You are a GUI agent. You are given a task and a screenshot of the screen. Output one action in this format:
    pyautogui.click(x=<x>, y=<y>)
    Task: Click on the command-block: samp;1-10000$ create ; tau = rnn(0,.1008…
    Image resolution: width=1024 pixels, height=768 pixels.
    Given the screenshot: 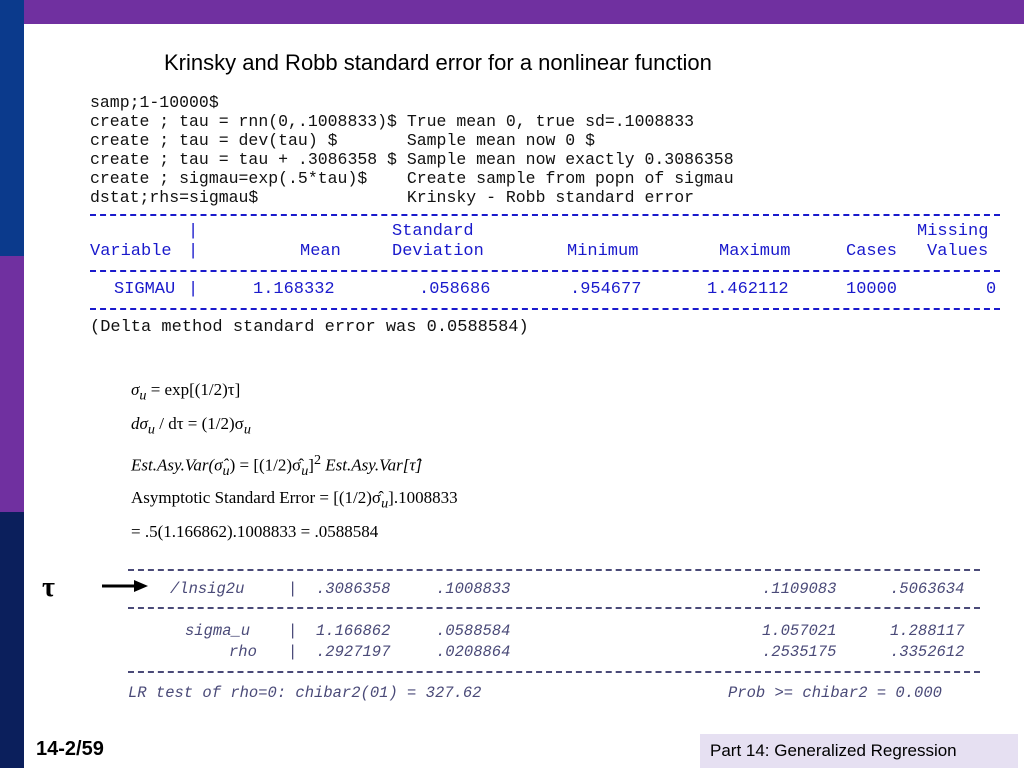 What is the action you would take?
    pyautogui.click(x=412, y=150)
    